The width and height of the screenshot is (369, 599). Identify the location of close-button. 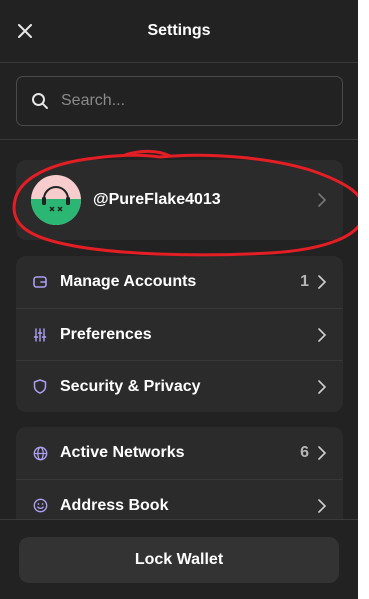
(25, 31).